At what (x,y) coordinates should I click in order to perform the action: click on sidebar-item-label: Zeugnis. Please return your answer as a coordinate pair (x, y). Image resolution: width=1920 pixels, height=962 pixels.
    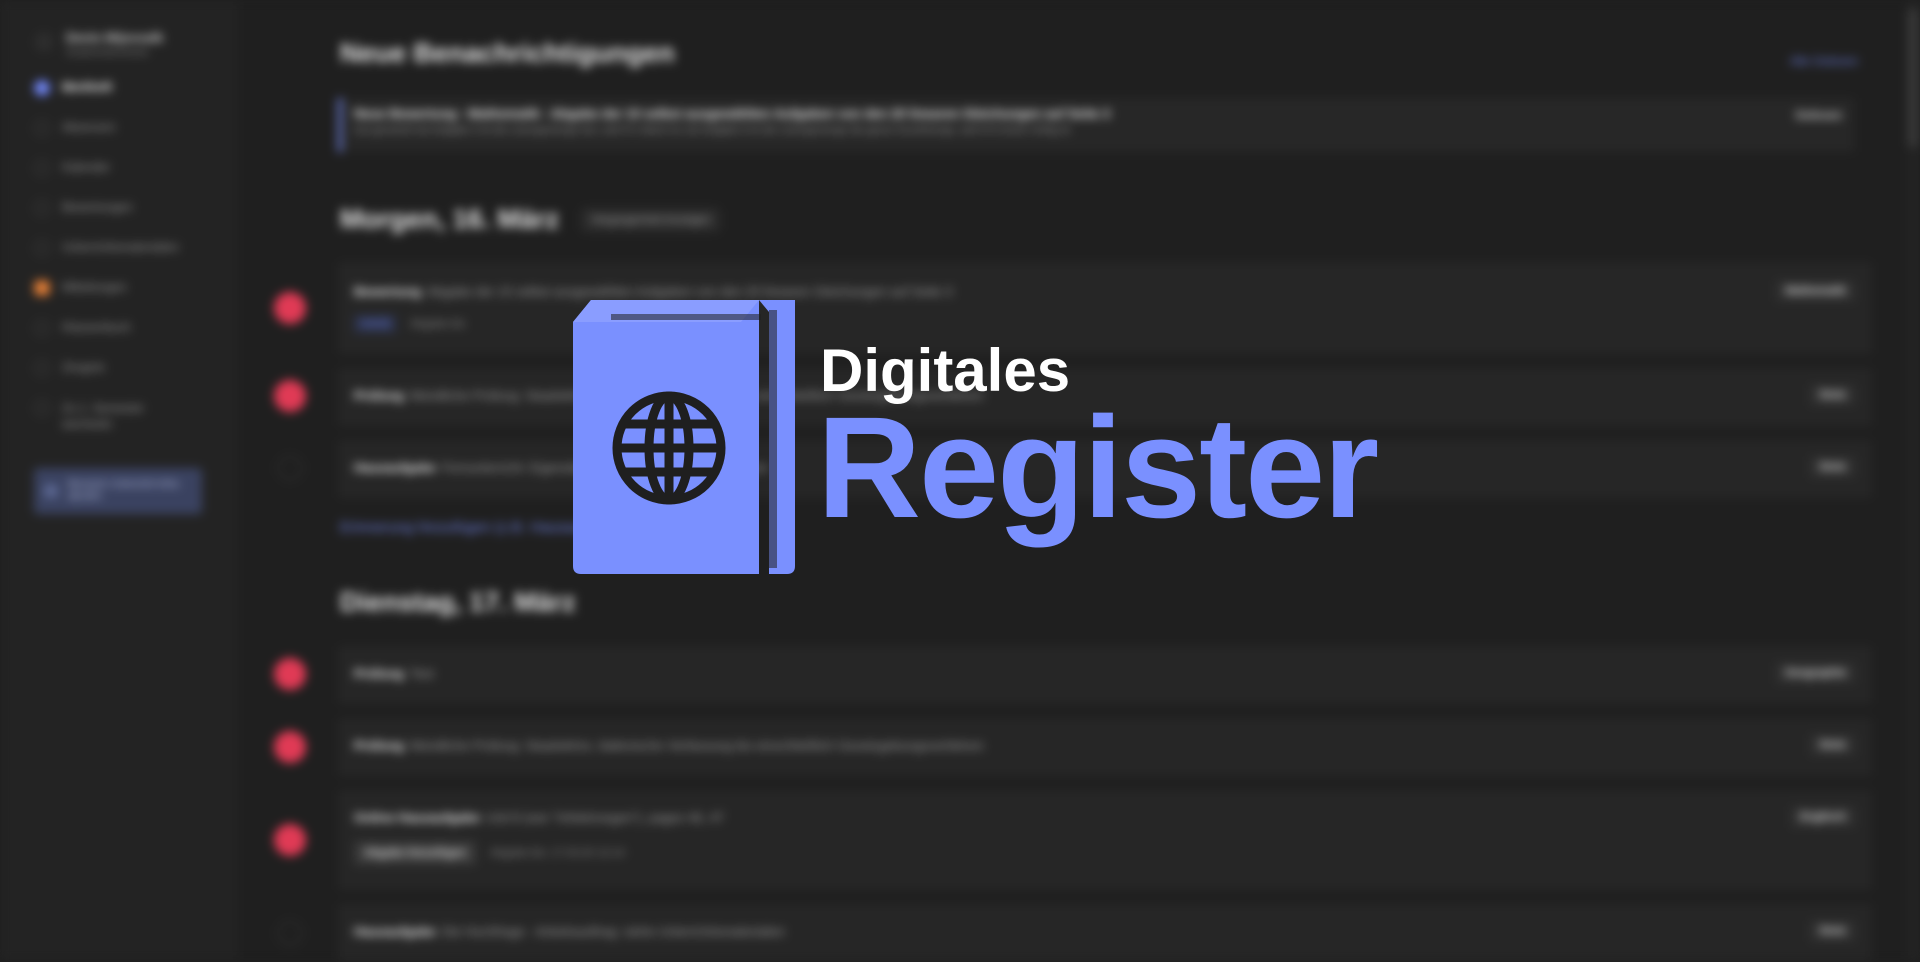
    Looking at the image, I should click on (83, 367).